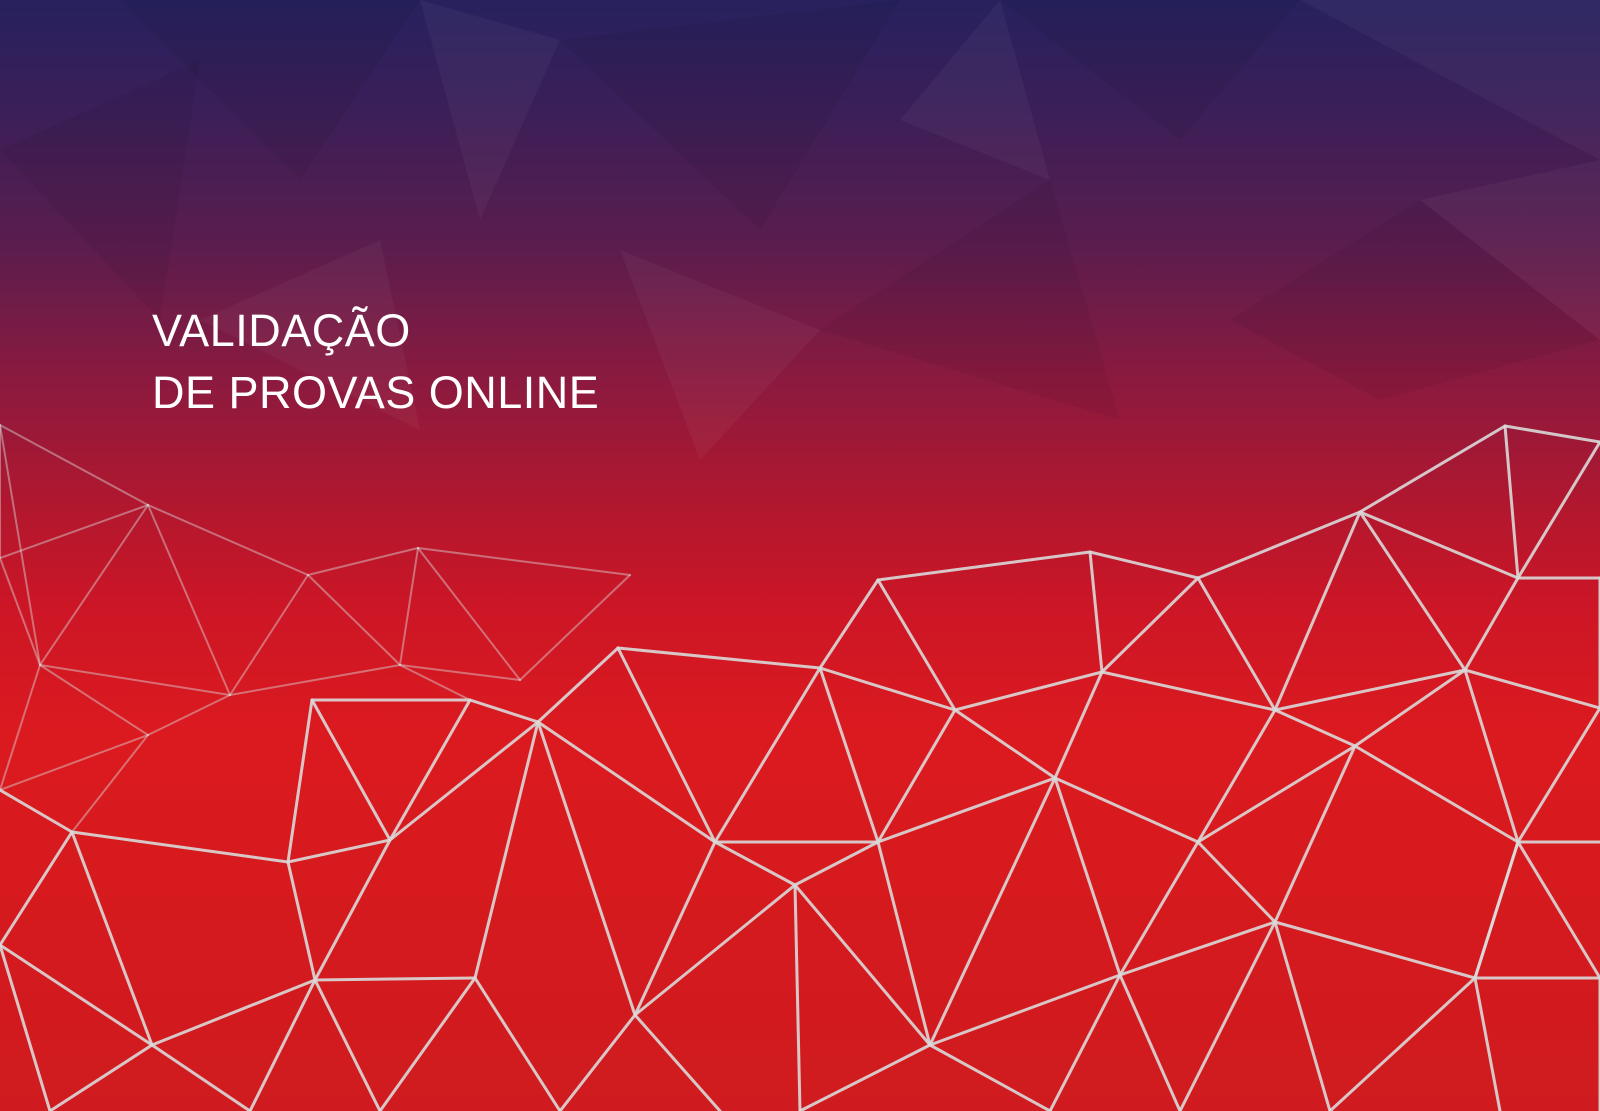 This screenshot has width=1600, height=1111. What do you see at coordinates (376, 392) in the screenshot?
I see `title-line-2: DE PROVAS ONLINE` at bounding box center [376, 392].